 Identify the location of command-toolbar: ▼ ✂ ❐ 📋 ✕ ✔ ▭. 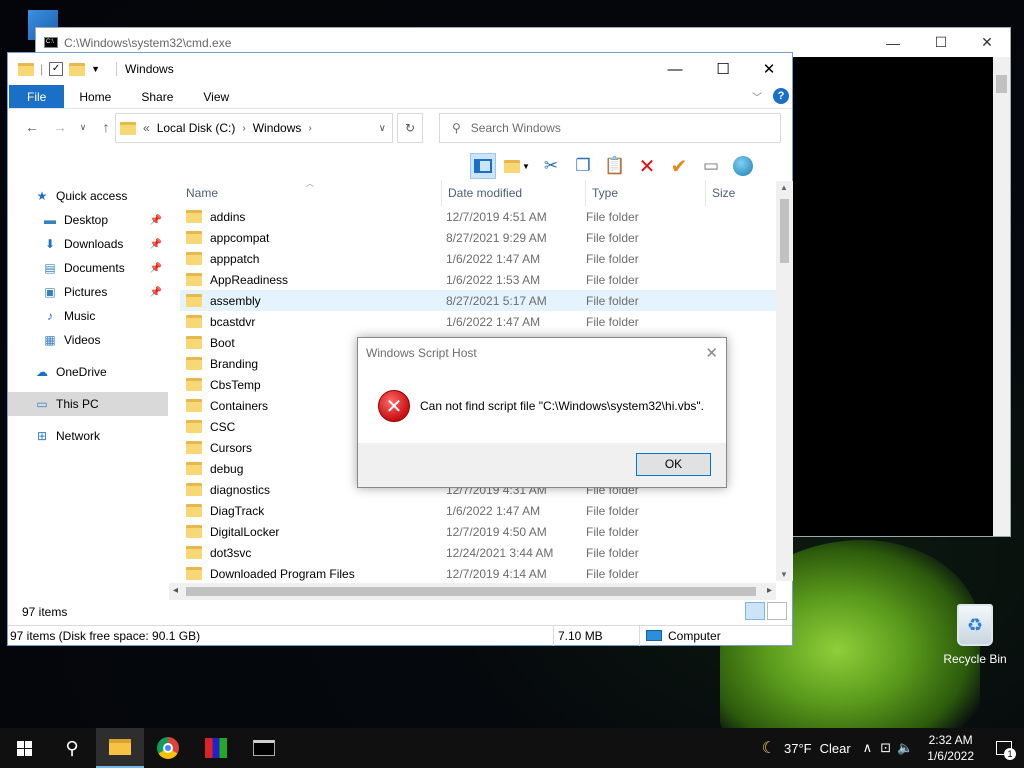
(613, 166).